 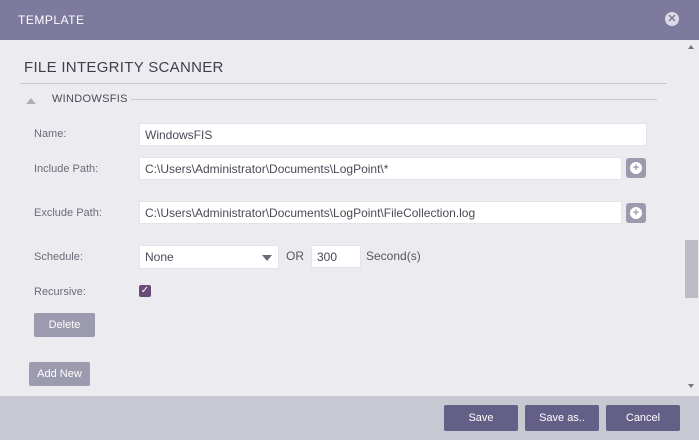 What do you see at coordinates (672, 19) in the screenshot?
I see `close-icon: ✕` at bounding box center [672, 19].